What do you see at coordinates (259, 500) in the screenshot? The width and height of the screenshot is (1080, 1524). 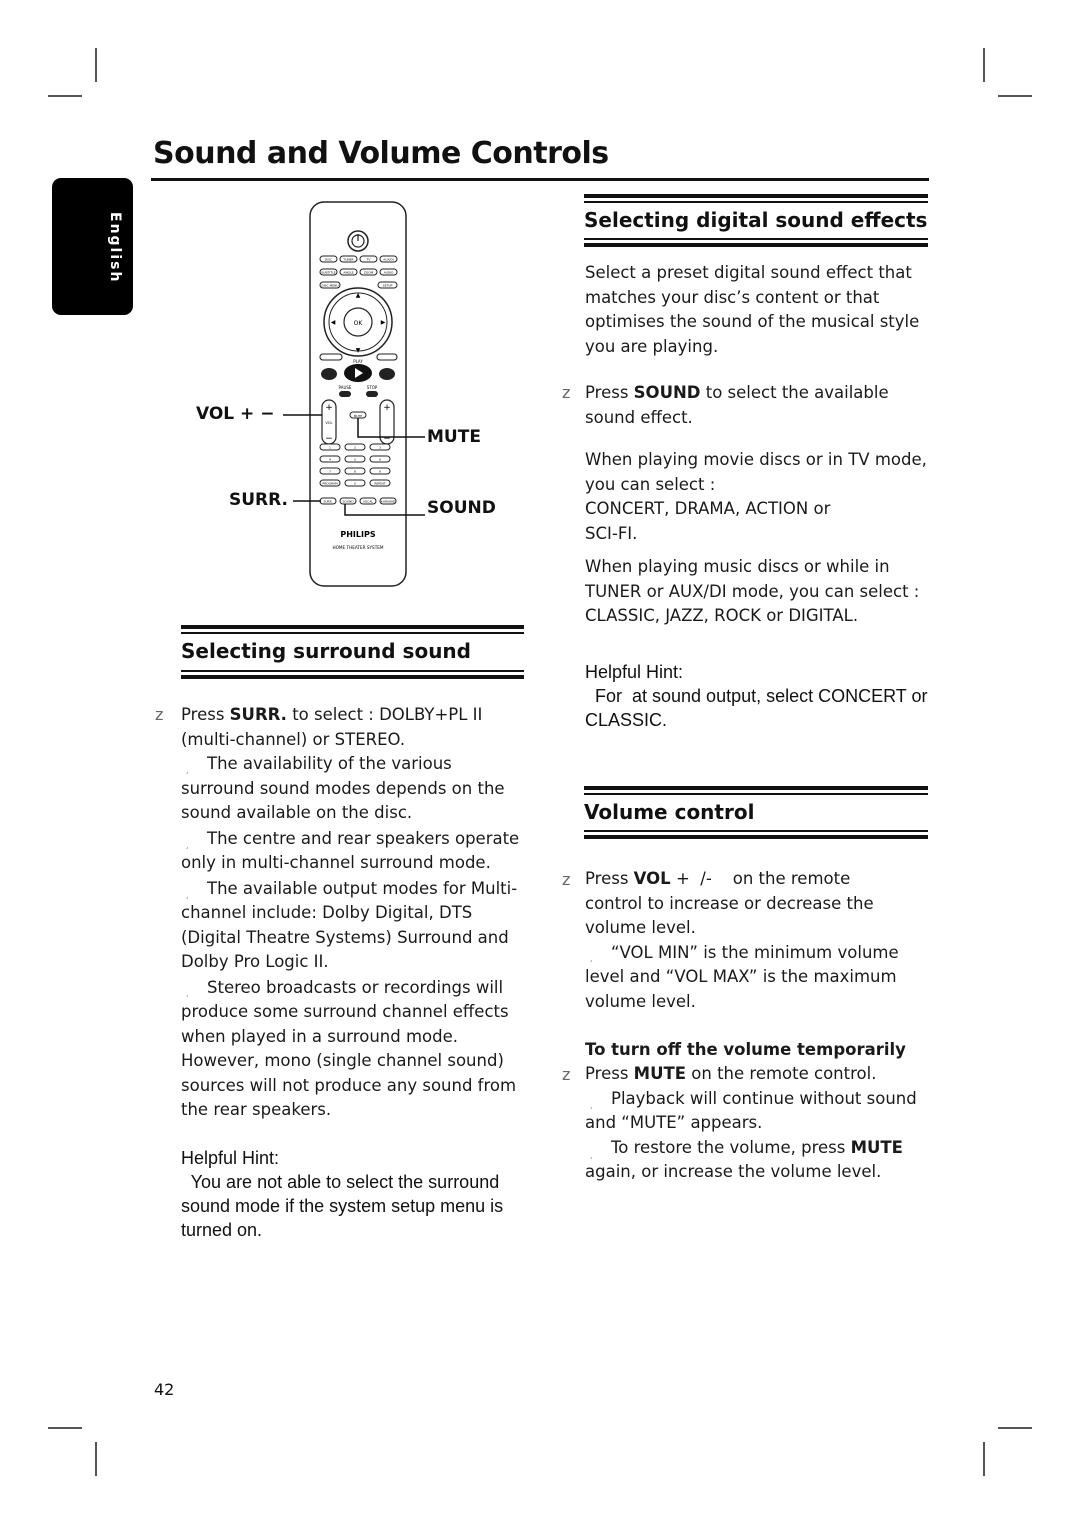 I see `surr-callout: SURR.` at bounding box center [259, 500].